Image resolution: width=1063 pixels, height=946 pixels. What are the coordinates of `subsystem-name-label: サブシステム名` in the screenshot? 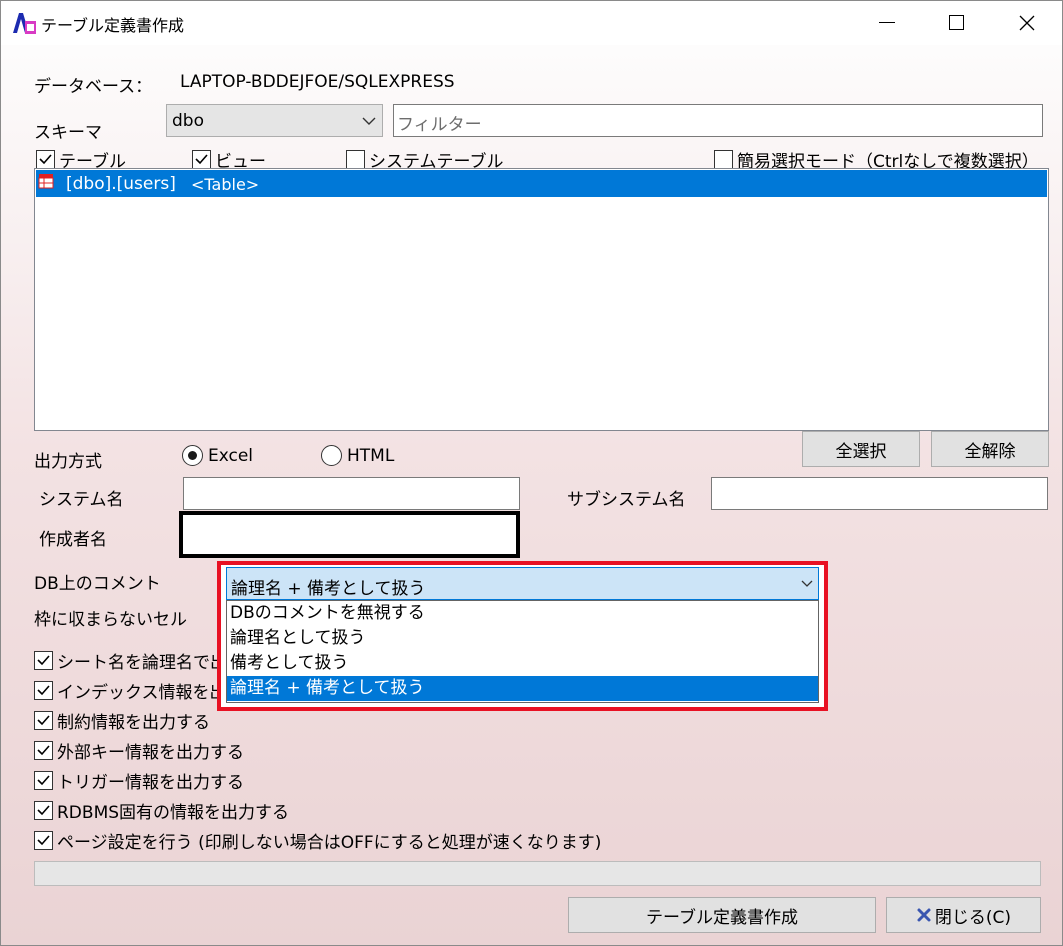 It's located at (626, 500).